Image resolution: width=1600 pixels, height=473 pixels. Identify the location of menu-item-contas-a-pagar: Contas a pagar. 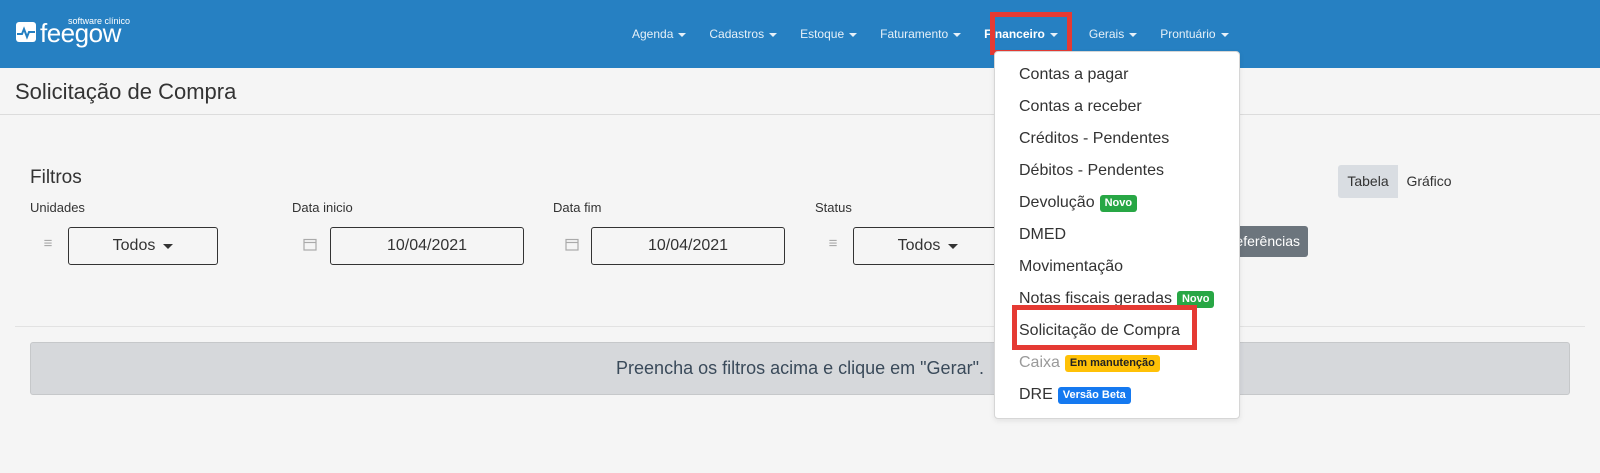
(1073, 75).